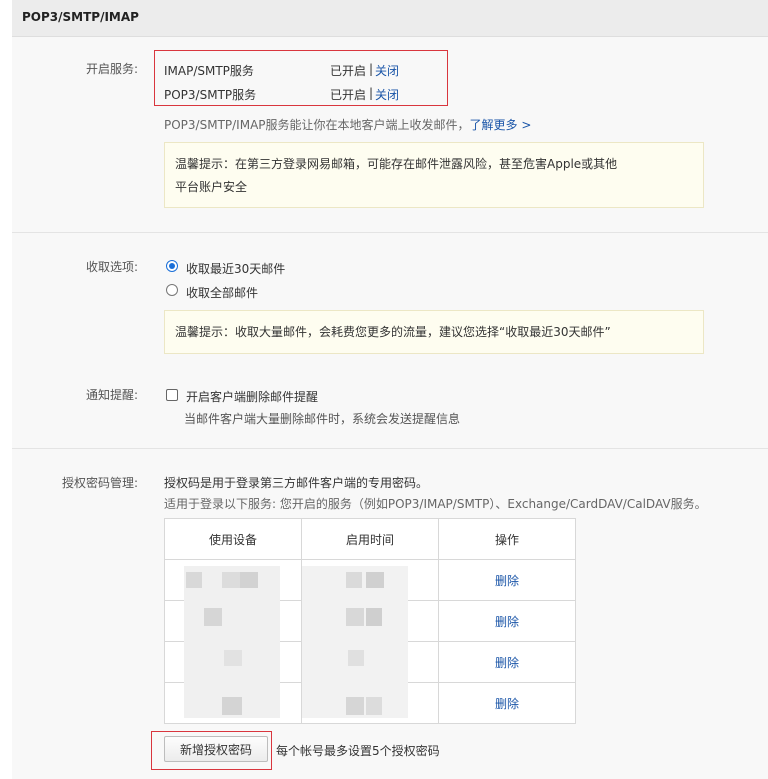  Describe the element at coordinates (236, 269) in the screenshot. I see `radio-label-recent: 收取最近30天邮件` at that location.